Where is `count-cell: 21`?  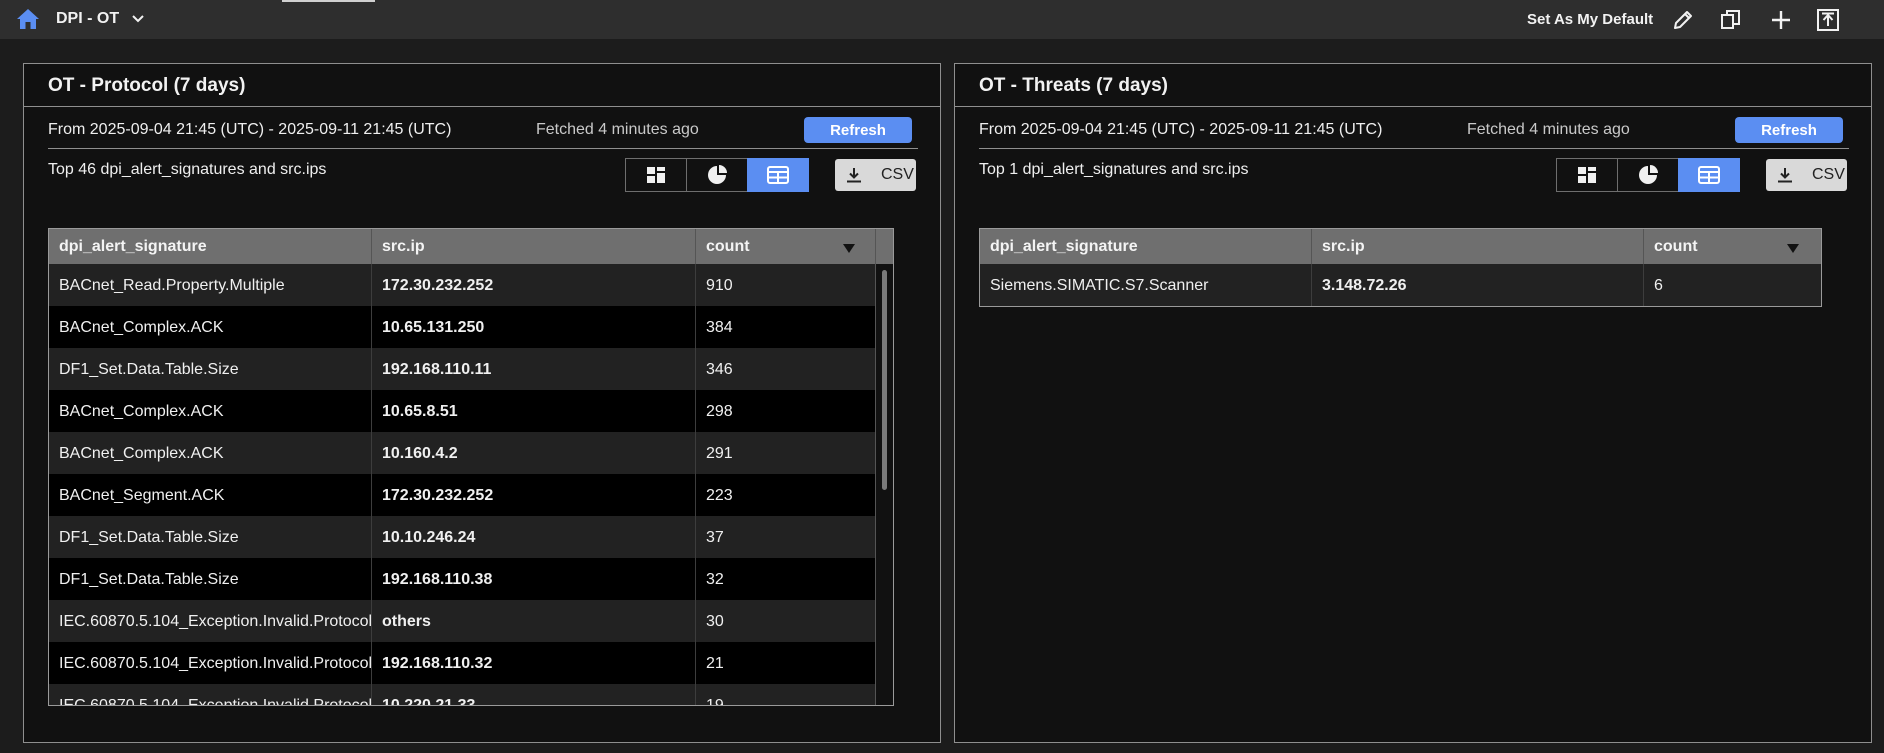 count-cell: 21 is located at coordinates (715, 663).